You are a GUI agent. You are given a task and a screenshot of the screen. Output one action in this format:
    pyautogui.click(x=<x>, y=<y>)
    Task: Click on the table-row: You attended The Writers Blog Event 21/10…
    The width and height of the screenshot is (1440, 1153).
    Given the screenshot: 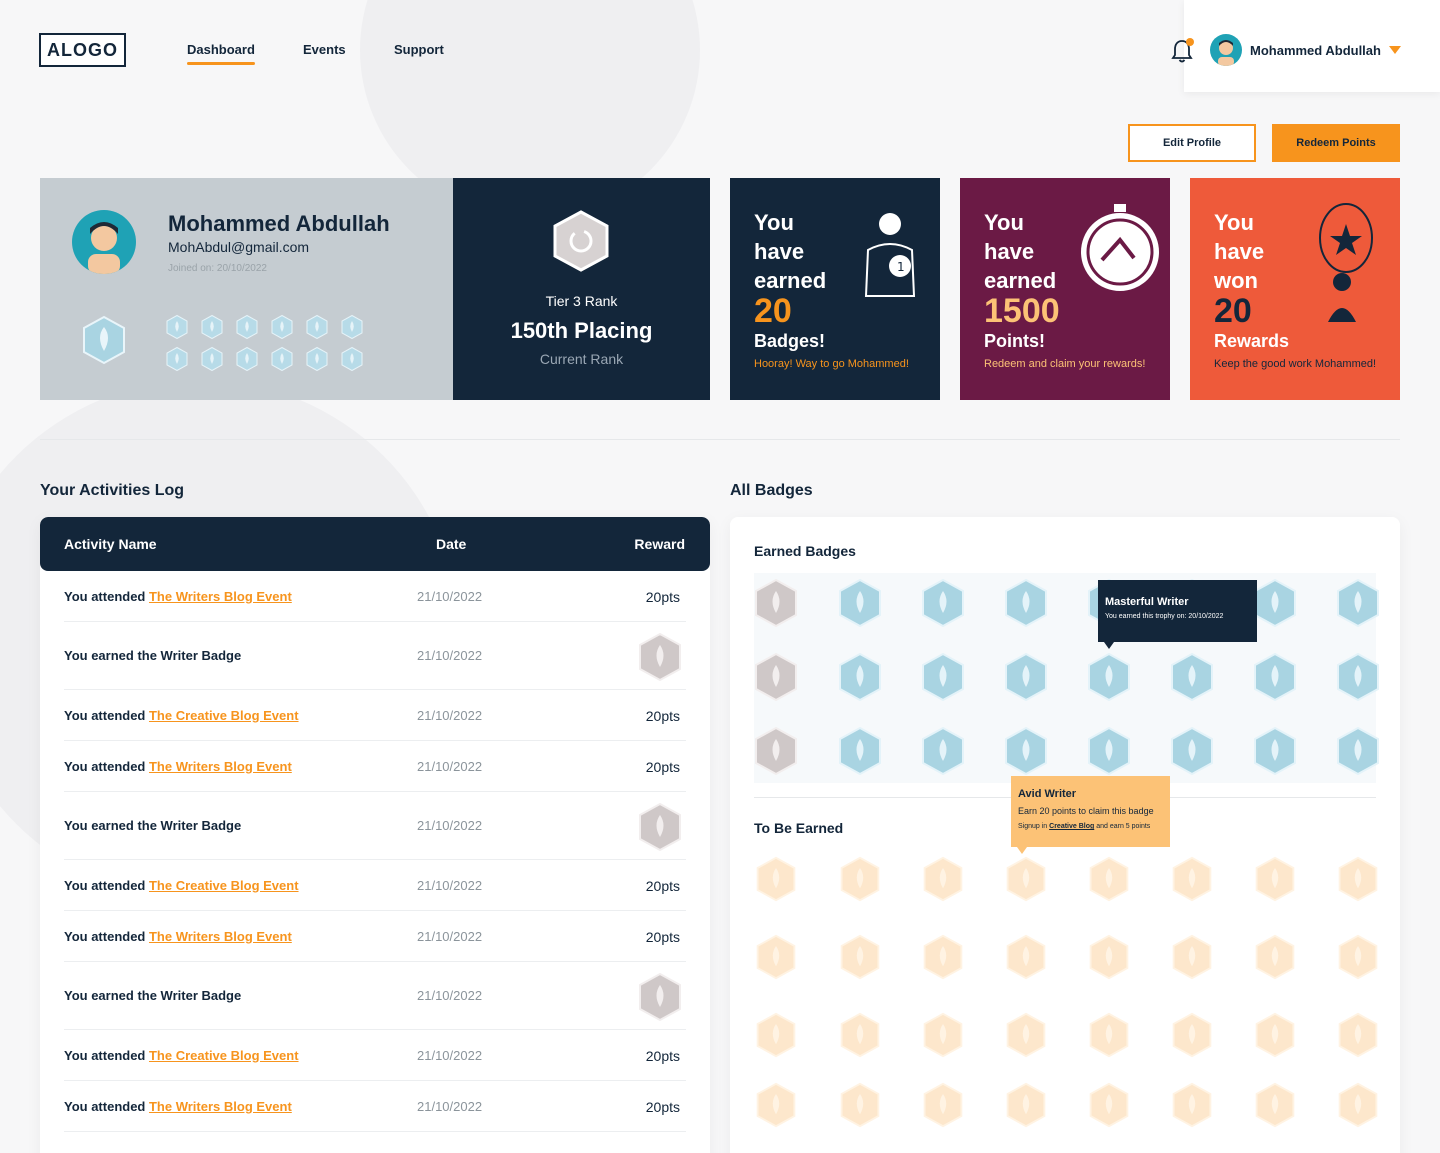 What is the action you would take?
    pyautogui.click(x=375, y=766)
    